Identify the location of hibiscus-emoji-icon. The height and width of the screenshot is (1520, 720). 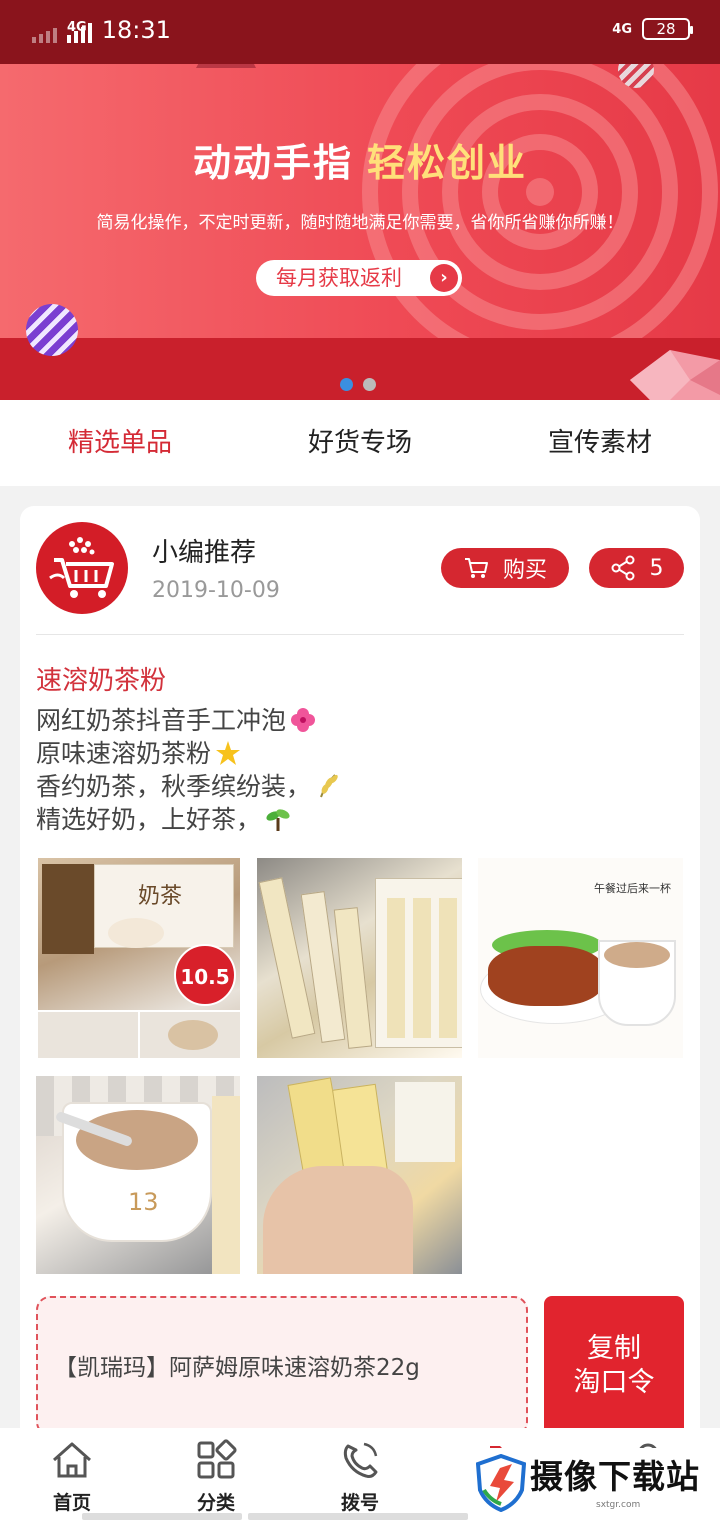
(303, 720).